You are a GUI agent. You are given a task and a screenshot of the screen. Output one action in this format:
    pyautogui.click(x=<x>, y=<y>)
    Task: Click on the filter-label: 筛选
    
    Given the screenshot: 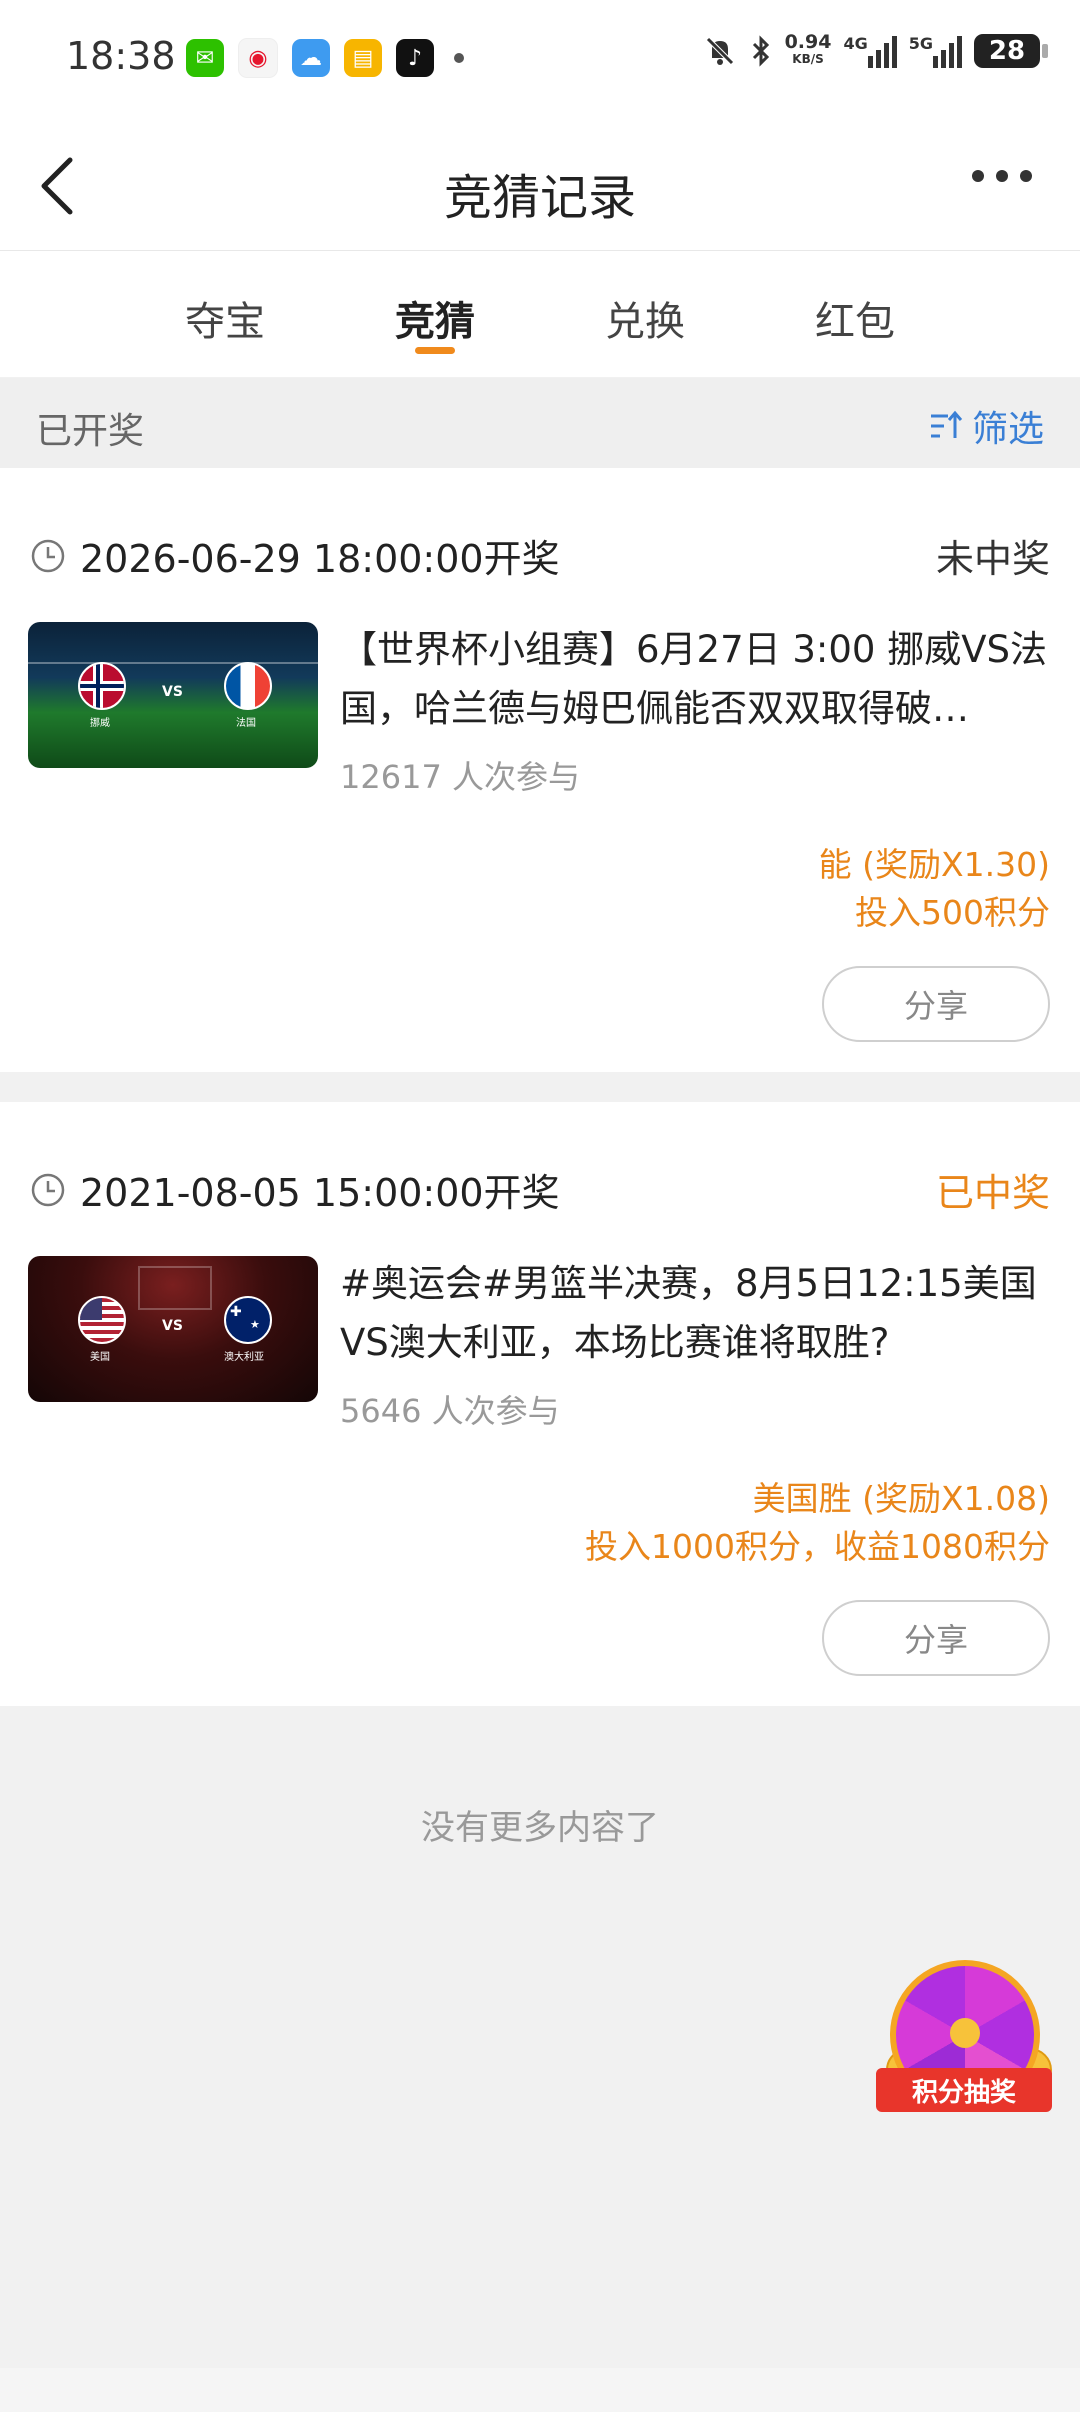 What is the action you would take?
    pyautogui.click(x=1007, y=429)
    